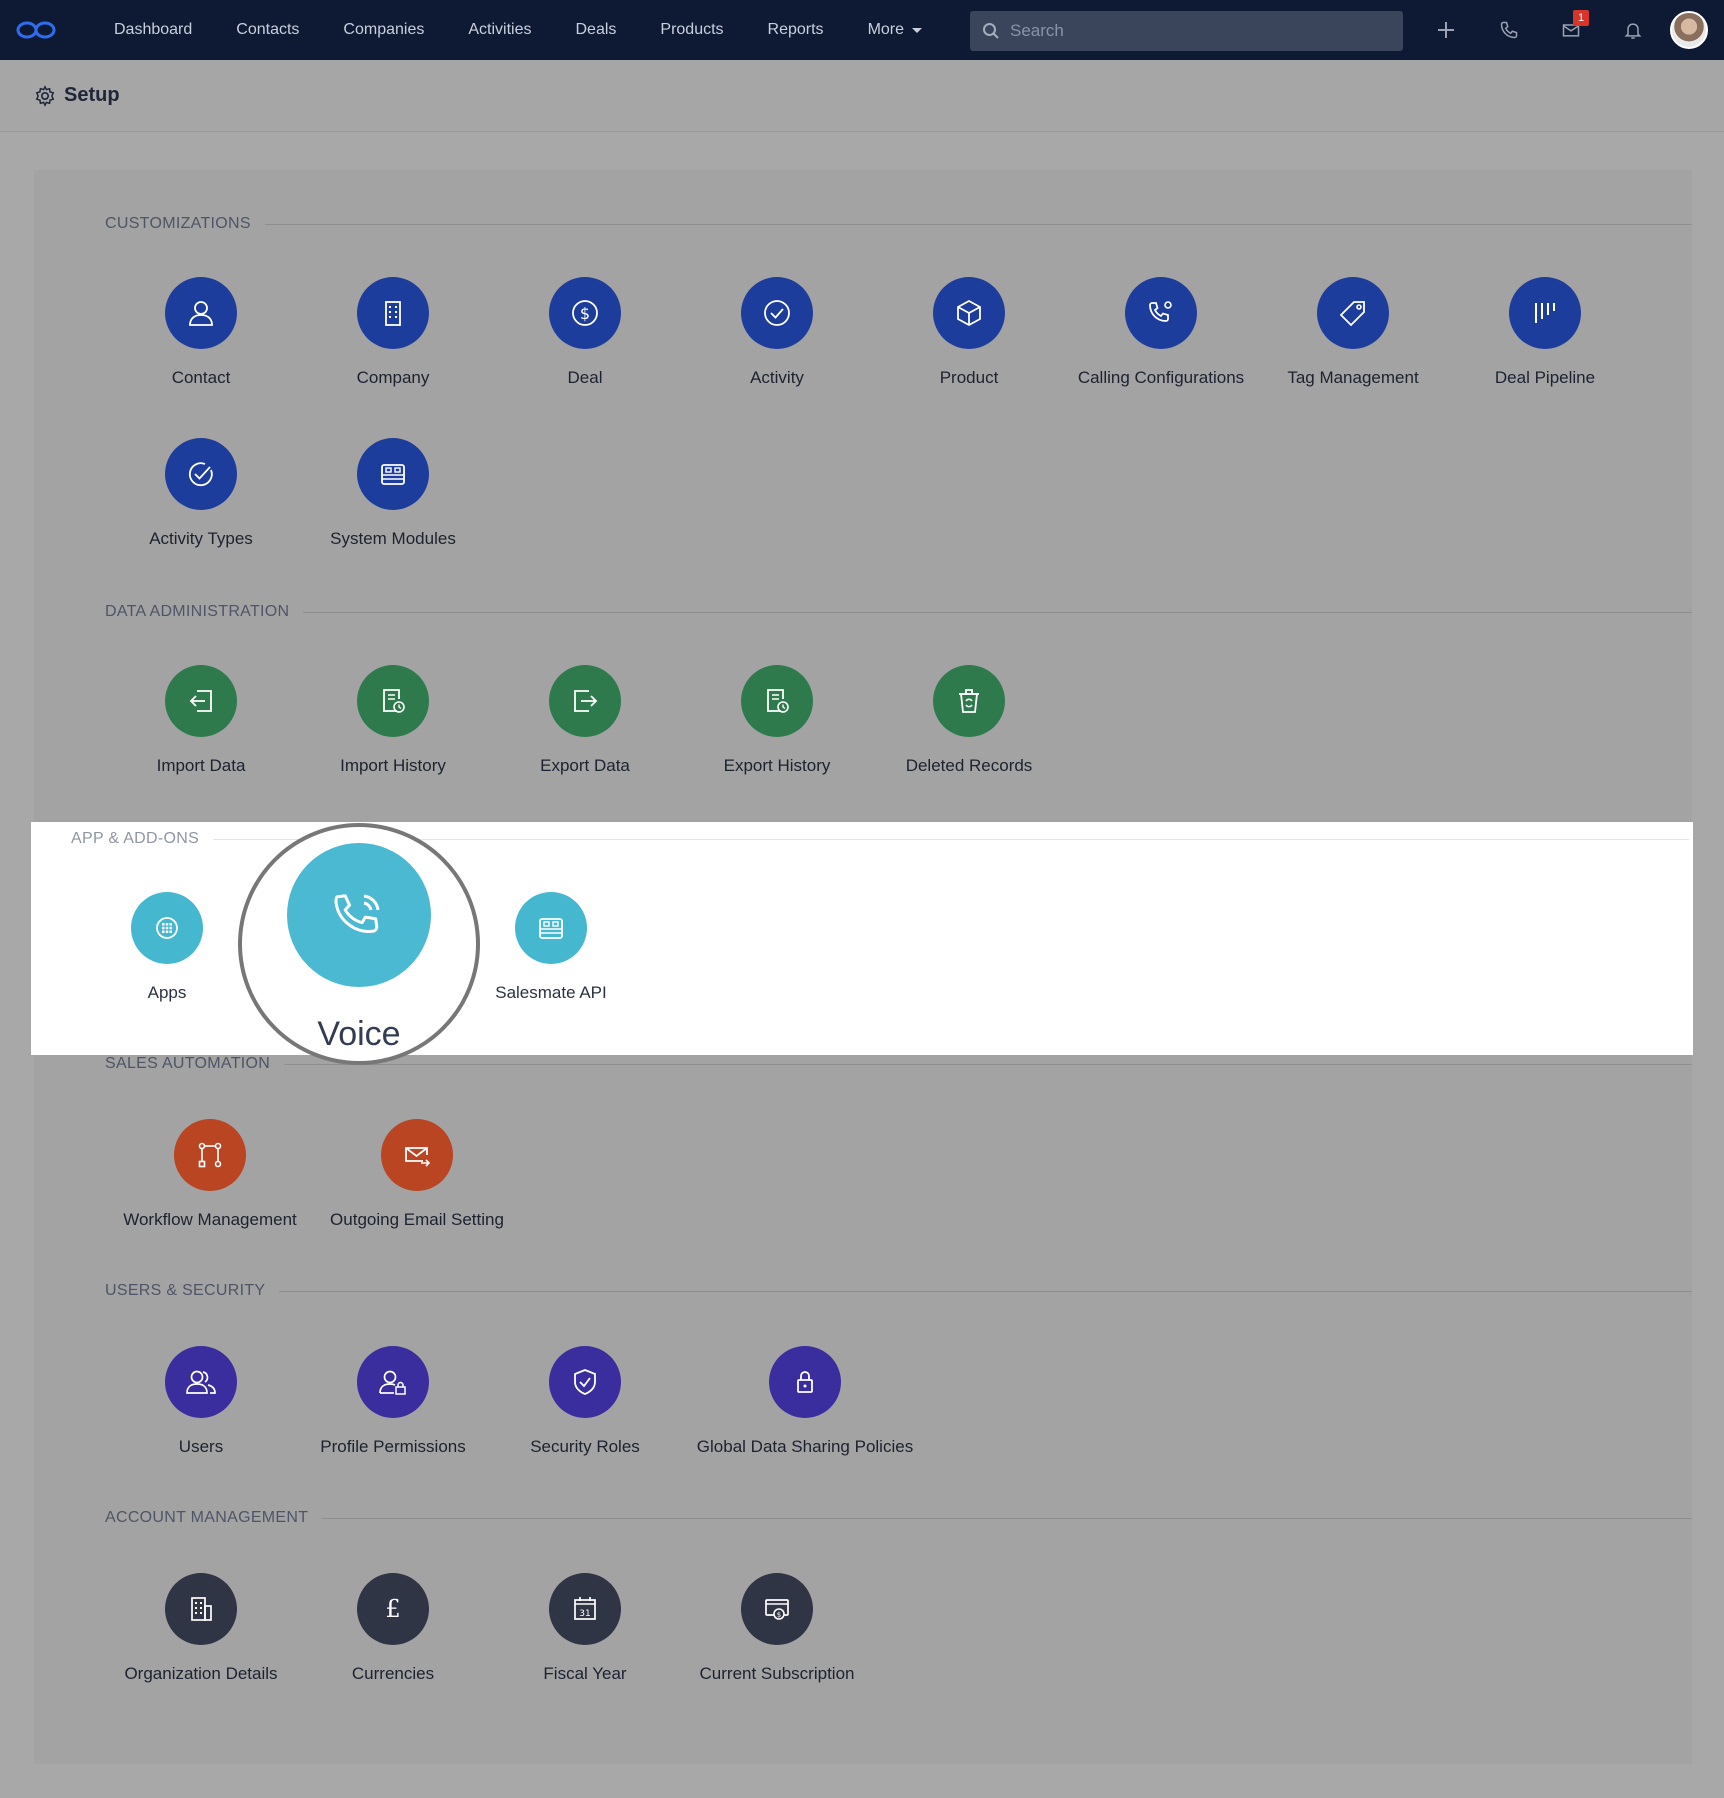 This screenshot has height=1798, width=1724. I want to click on tile-label: Security Roles, so click(585, 1446).